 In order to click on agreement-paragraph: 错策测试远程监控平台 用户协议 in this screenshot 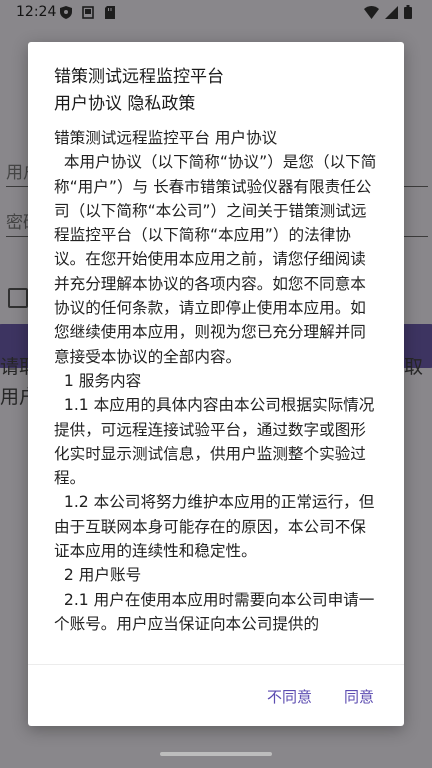, I will do `click(166, 138)`.